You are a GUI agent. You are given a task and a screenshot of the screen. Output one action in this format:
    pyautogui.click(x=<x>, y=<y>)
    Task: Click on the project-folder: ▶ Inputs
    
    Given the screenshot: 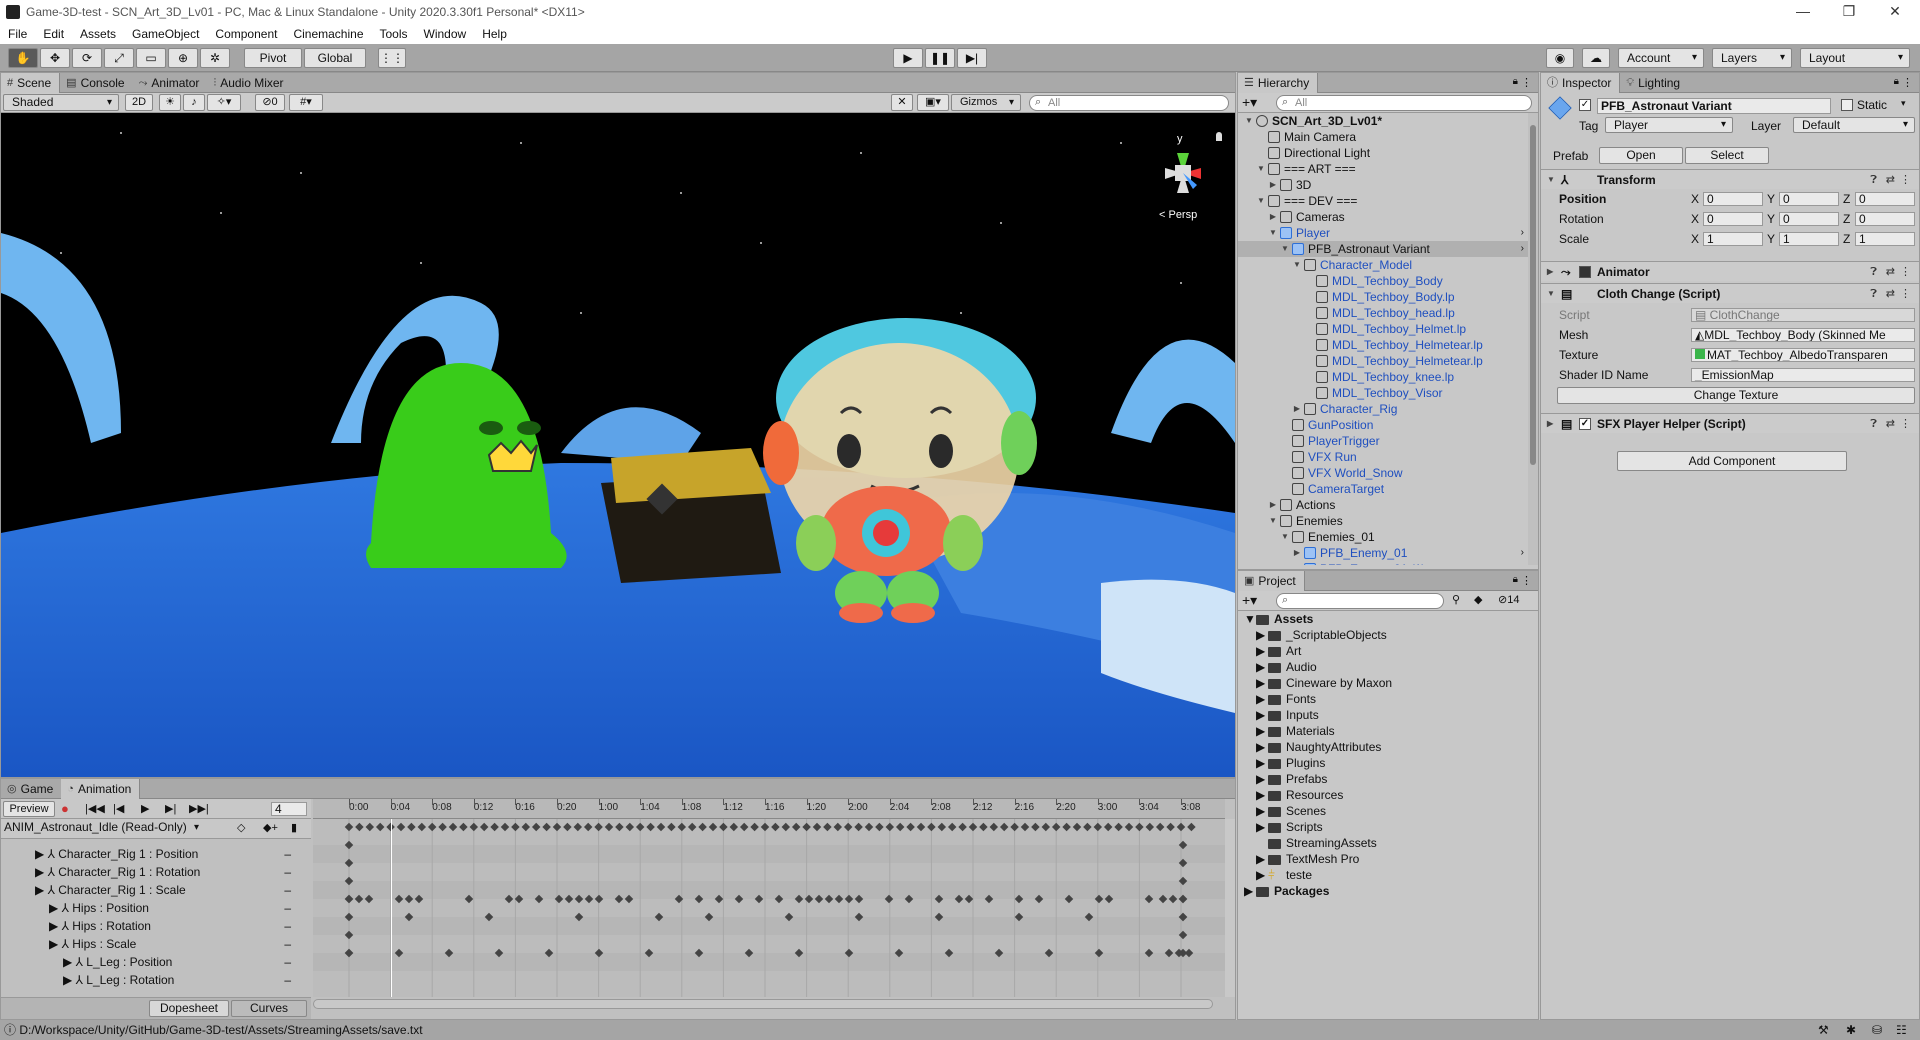 What is the action you would take?
    pyautogui.click(x=1388, y=715)
    